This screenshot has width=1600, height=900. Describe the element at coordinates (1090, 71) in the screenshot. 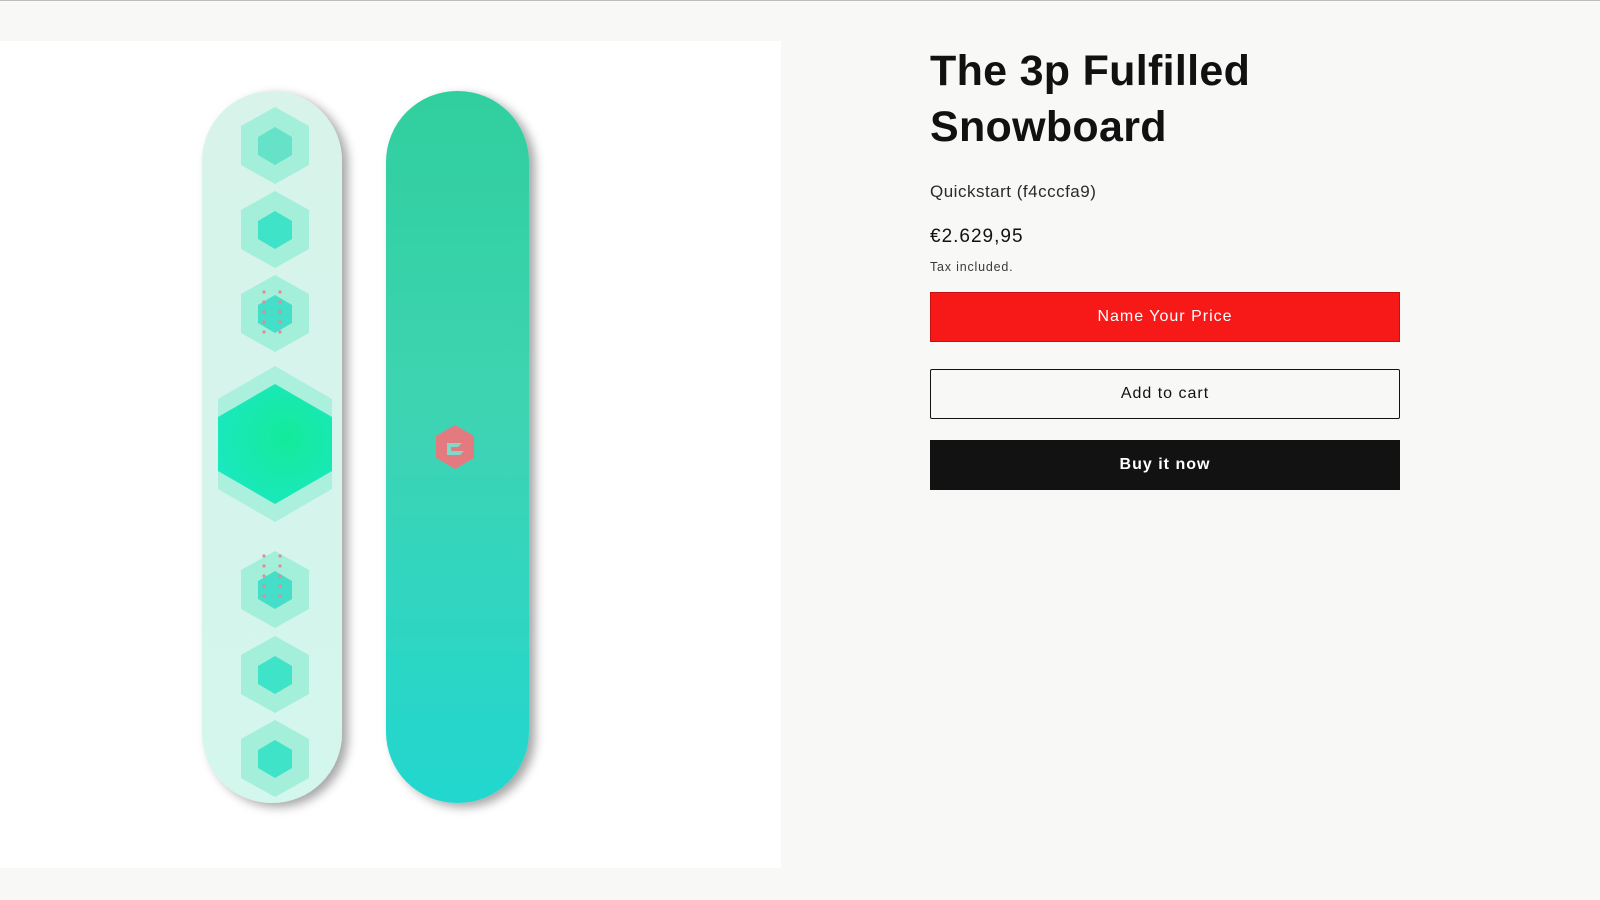

I see `product-title-line-1: The 3p Fulfilled` at that location.